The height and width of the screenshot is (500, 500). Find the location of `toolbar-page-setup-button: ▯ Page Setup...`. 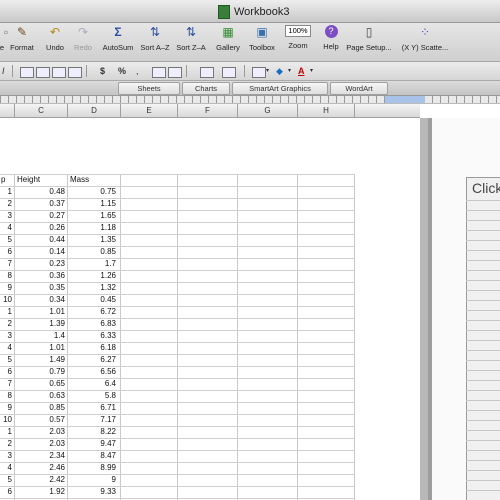

toolbar-page-setup-button: ▯ Page Setup... is located at coordinates (369, 38).